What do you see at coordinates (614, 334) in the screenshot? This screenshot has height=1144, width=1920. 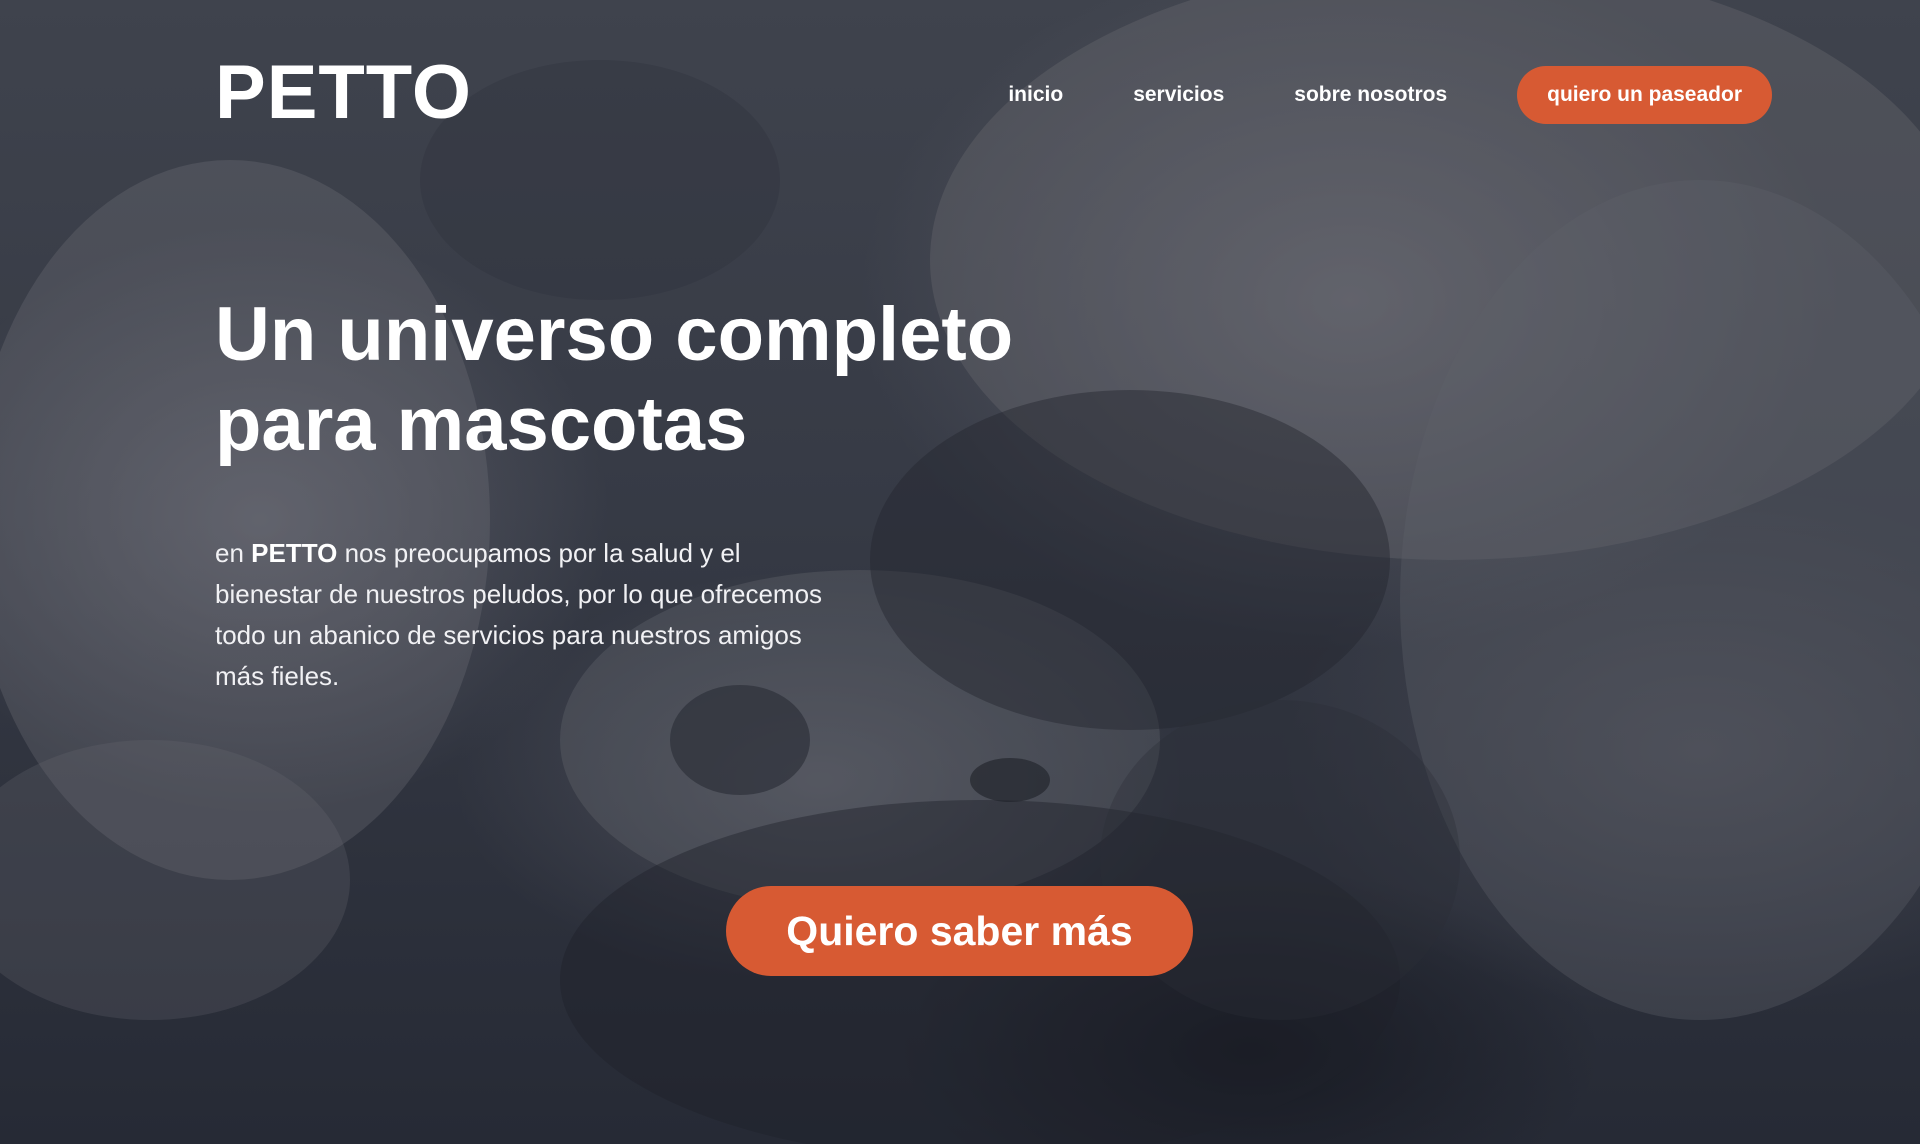 I see `hero-headline-line-1: Un universo completo` at bounding box center [614, 334].